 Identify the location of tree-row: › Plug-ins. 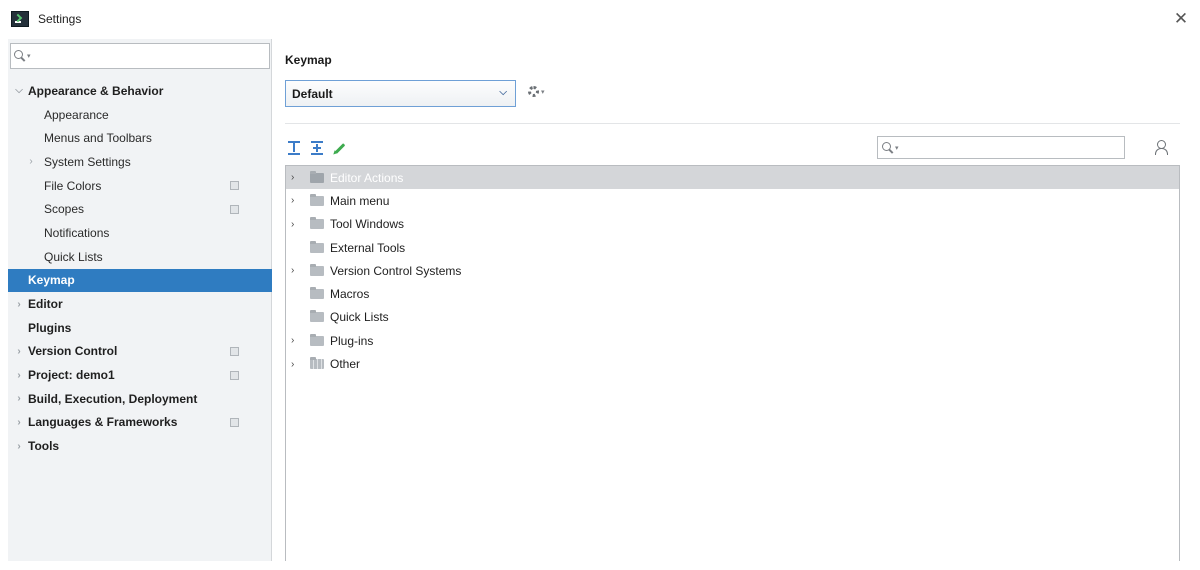
(732, 340).